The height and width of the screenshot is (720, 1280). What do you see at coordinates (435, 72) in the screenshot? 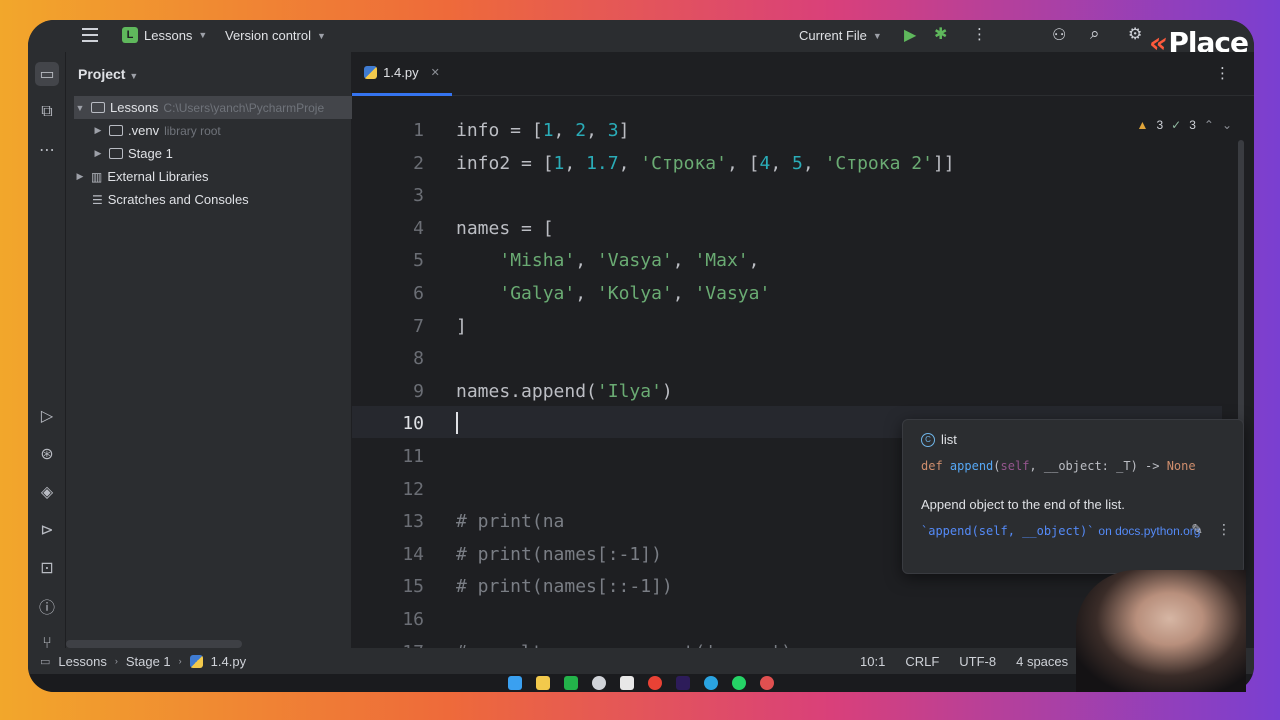
I see `close-icon: ✕` at bounding box center [435, 72].